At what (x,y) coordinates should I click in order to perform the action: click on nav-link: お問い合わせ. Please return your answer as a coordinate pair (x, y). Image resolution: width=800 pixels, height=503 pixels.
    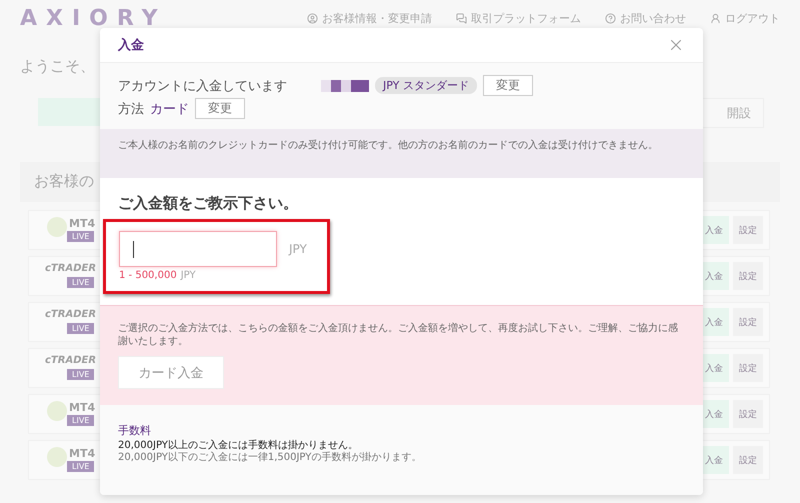
    Looking at the image, I should click on (645, 18).